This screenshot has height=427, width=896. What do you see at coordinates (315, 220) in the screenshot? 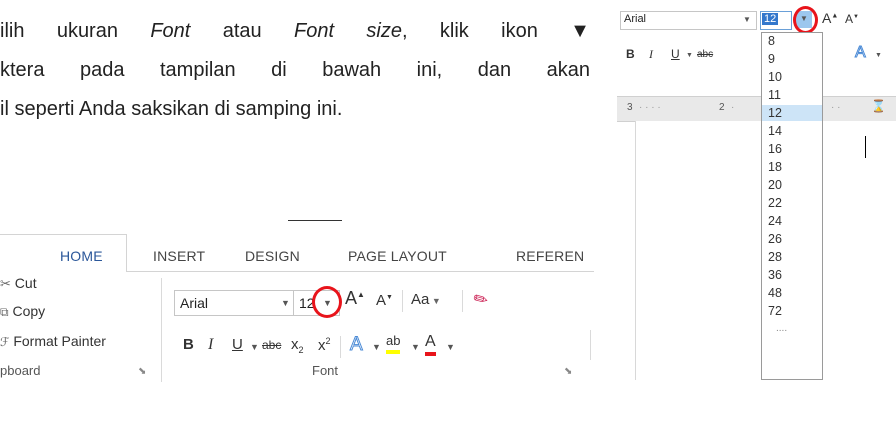
I see `divider` at bounding box center [315, 220].